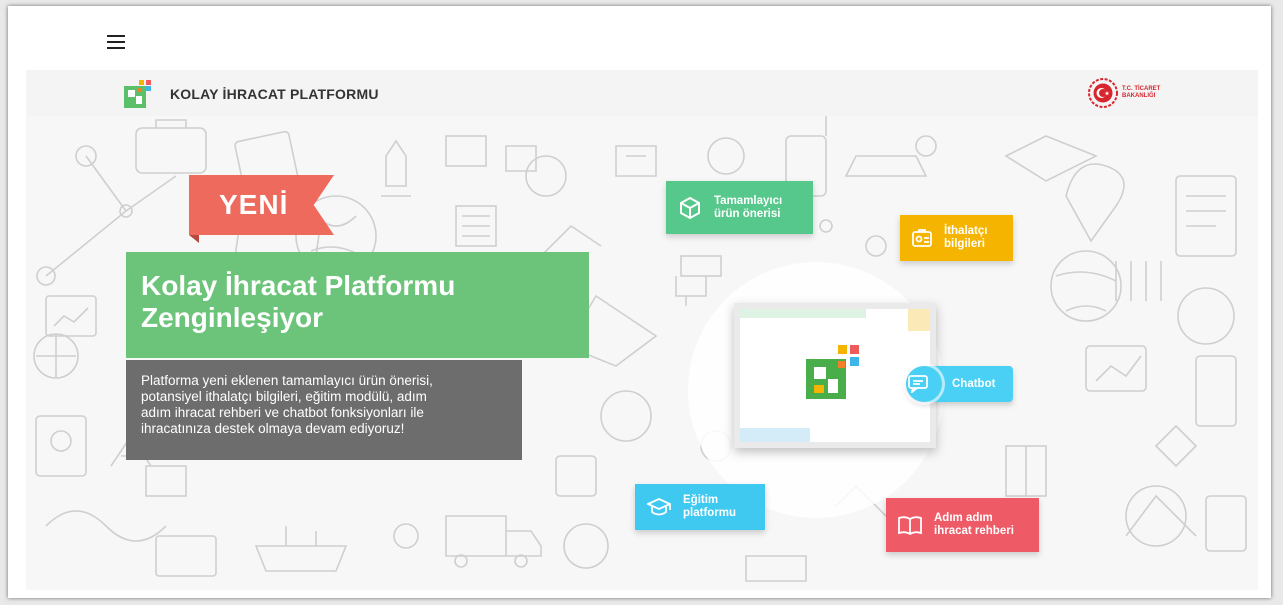 This screenshot has height=605, width=1283. Describe the element at coordinates (924, 384) in the screenshot. I see `chat-icon` at that location.